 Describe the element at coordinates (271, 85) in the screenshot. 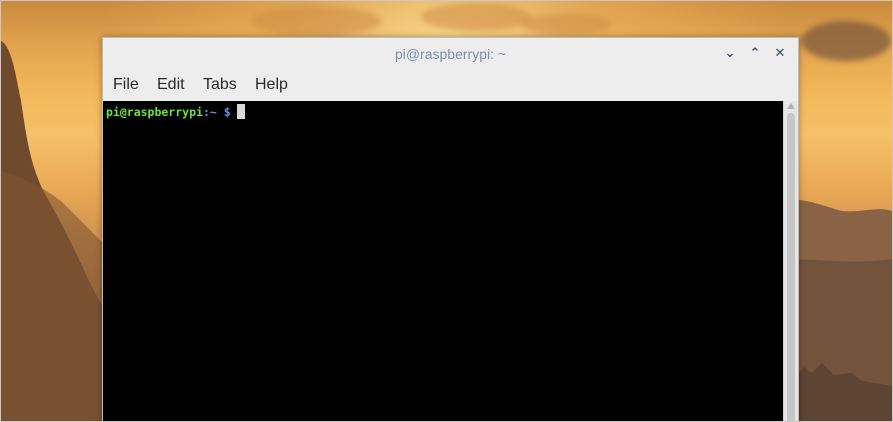

I see `menu-help: Help` at that location.